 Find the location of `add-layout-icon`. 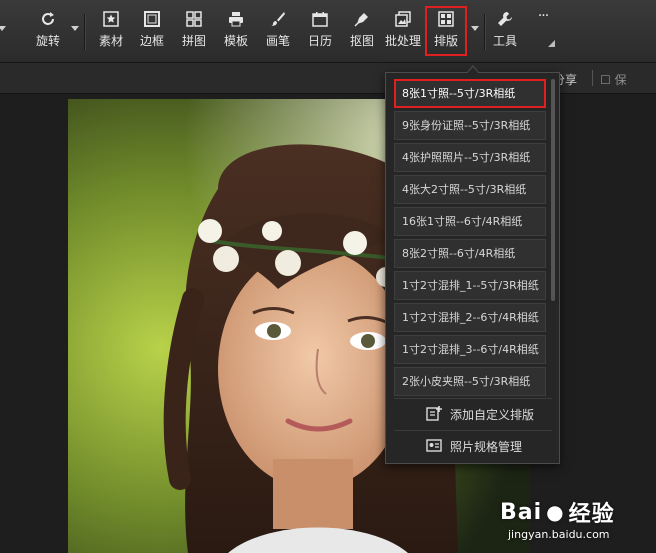

add-layout-icon is located at coordinates (434, 414).